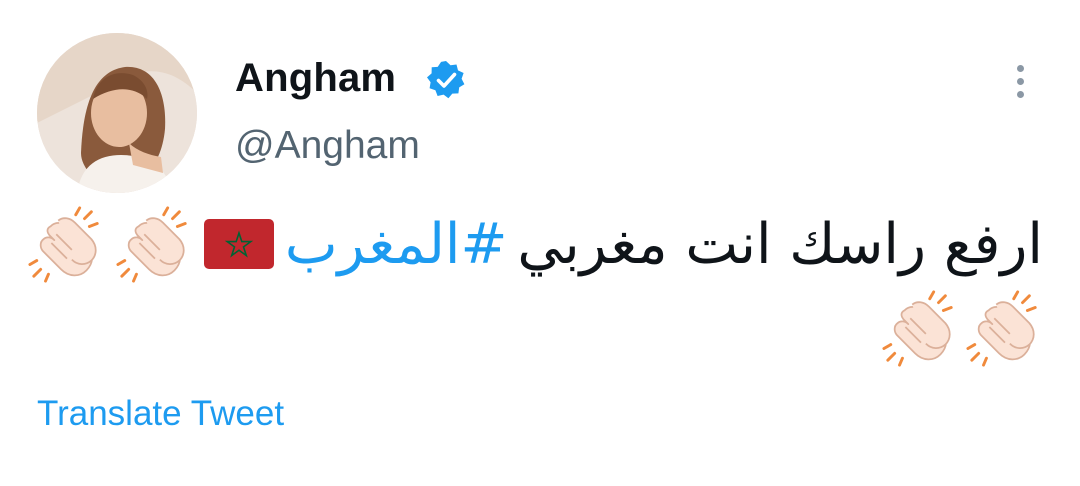 The image size is (1080, 486). What do you see at coordinates (446, 80) in the screenshot?
I see `verified-badge-icon` at bounding box center [446, 80].